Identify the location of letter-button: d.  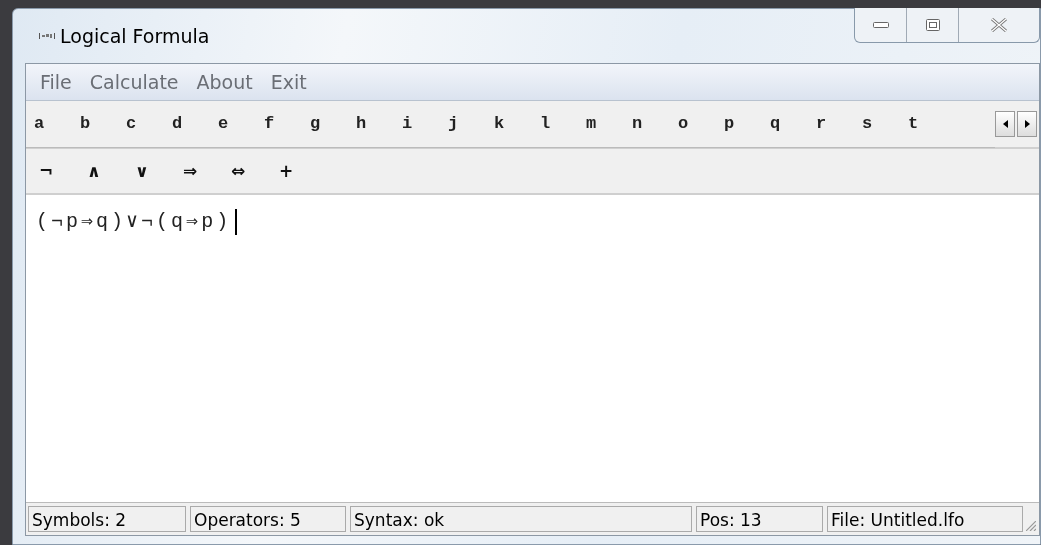
(195, 123).